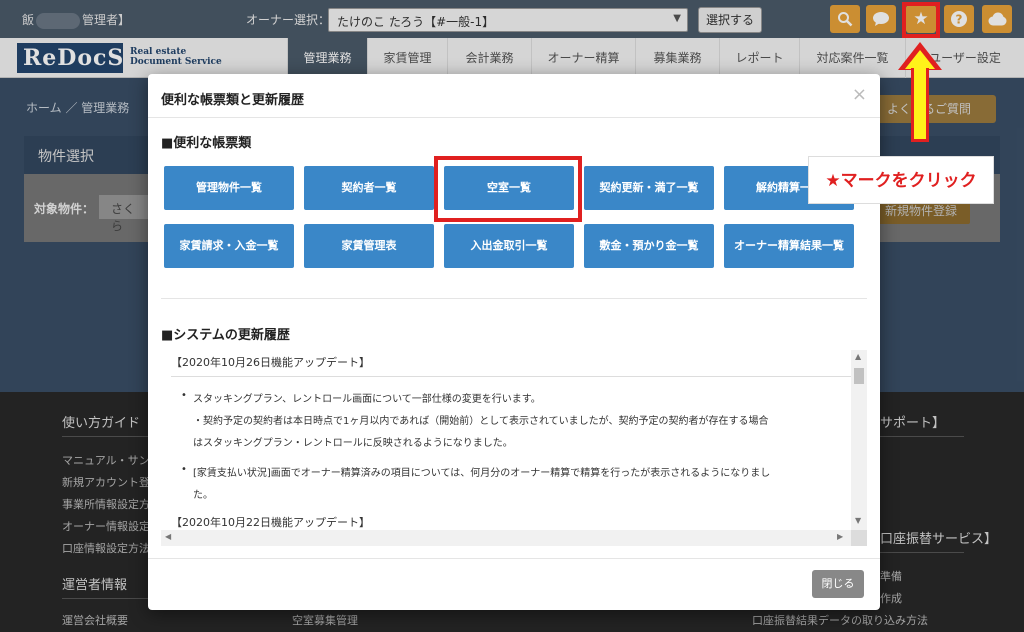 The width and height of the screenshot is (1024, 632). I want to click on doc-button-contractors: 契約者一覧, so click(369, 188).